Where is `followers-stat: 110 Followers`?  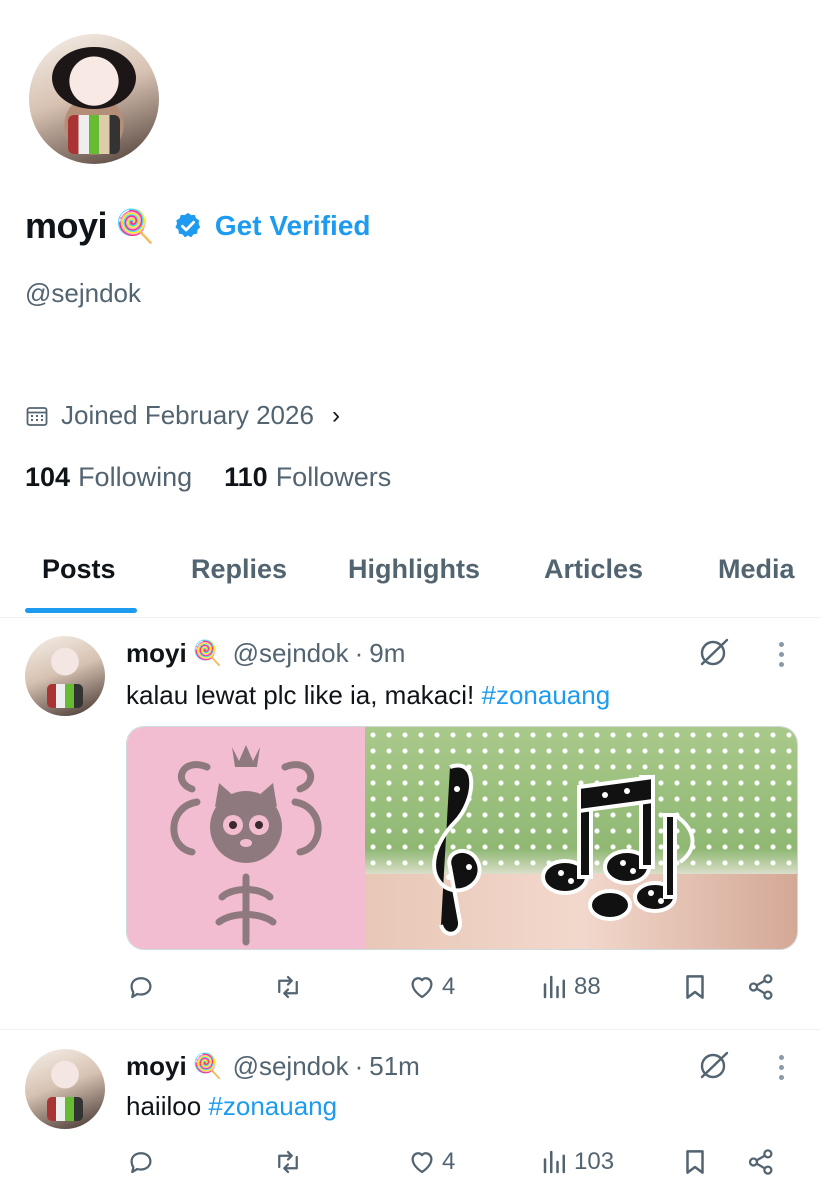
followers-stat: 110 Followers is located at coordinates (307, 477).